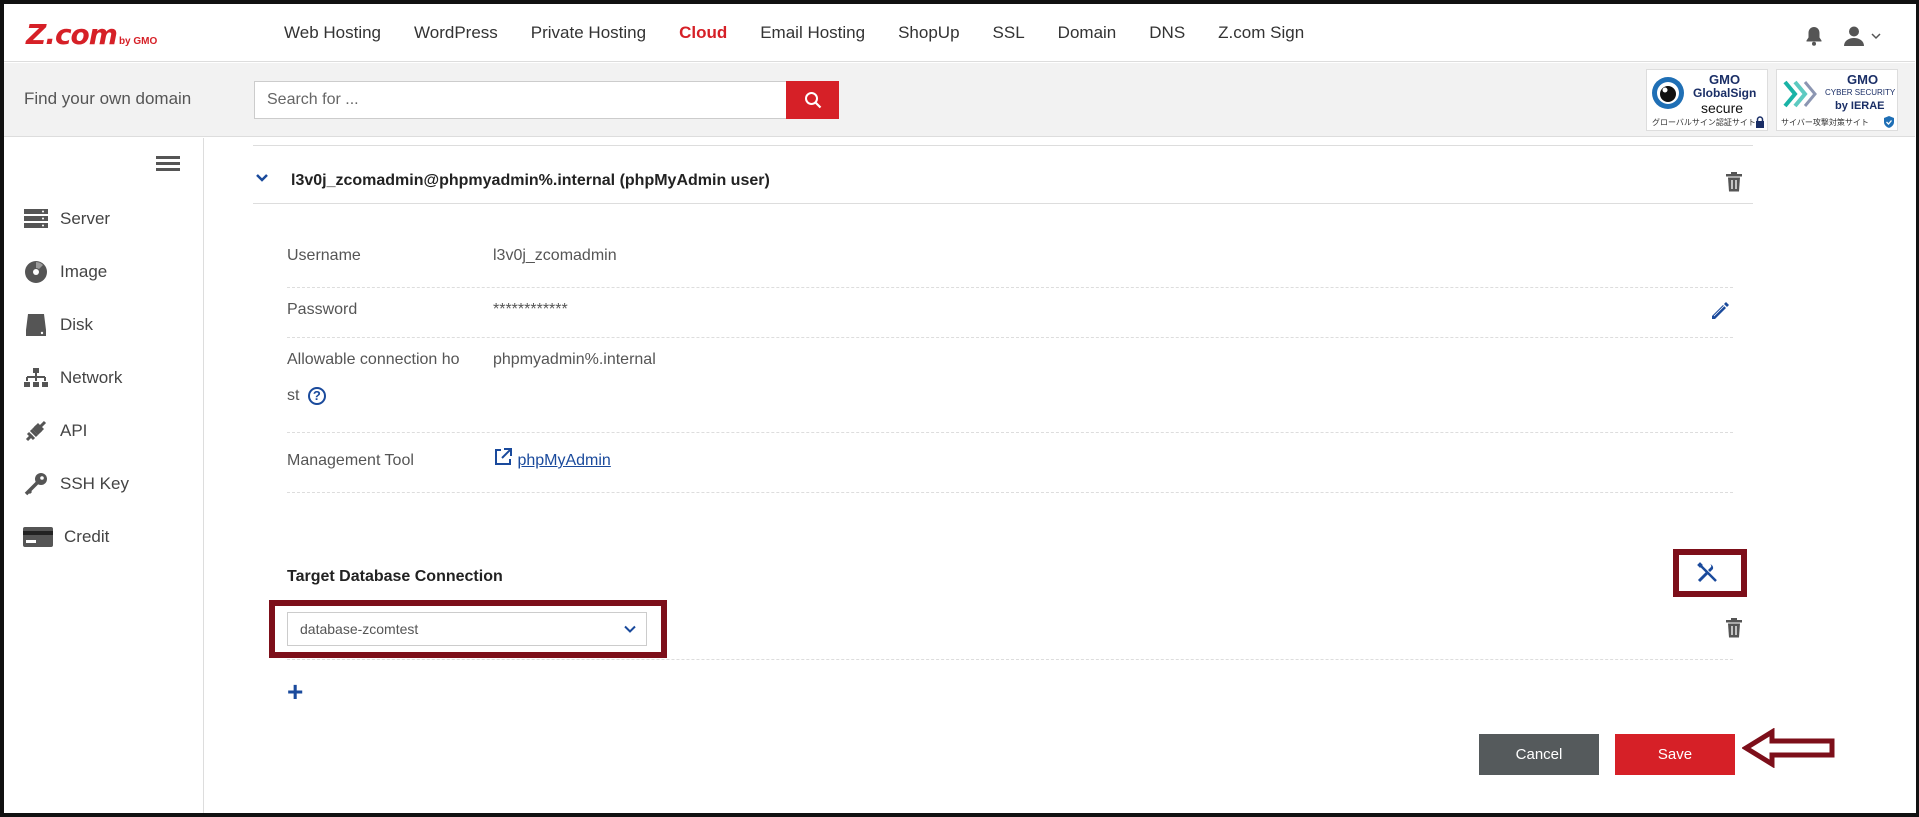  What do you see at coordinates (38, 537) in the screenshot?
I see `credit-card-icon` at bounding box center [38, 537].